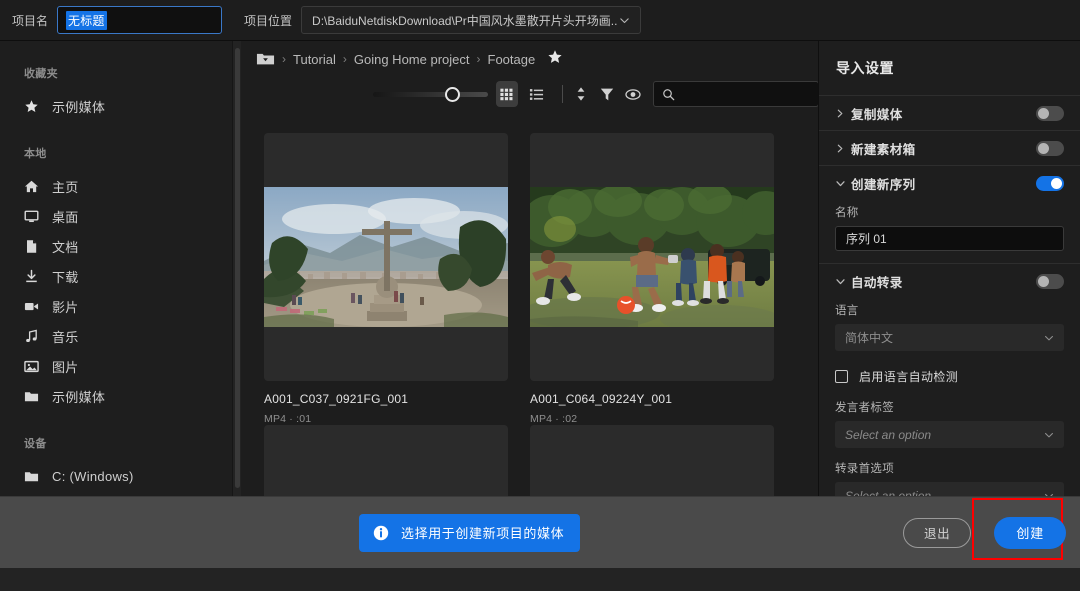 The image size is (1080, 591). What do you see at coordinates (581, 94) in the screenshot?
I see `sort-icon` at bounding box center [581, 94].